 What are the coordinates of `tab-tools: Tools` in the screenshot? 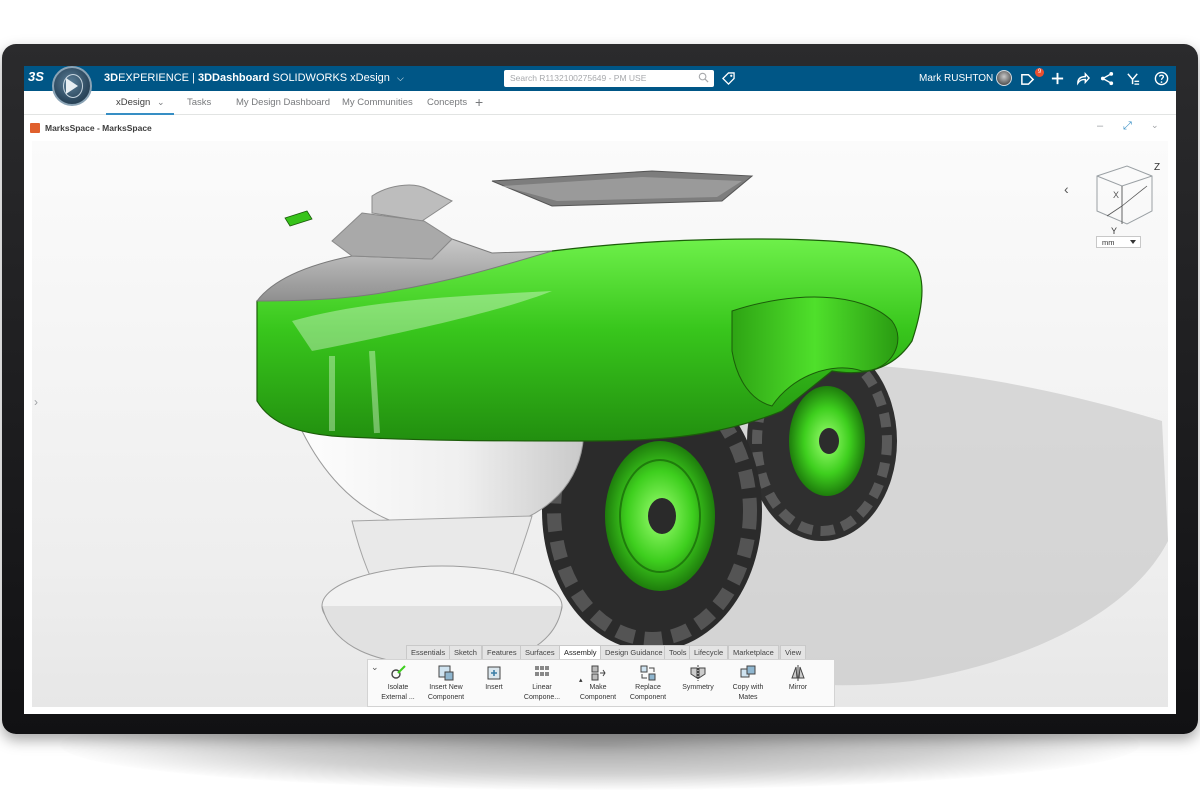 It's located at (678, 652).